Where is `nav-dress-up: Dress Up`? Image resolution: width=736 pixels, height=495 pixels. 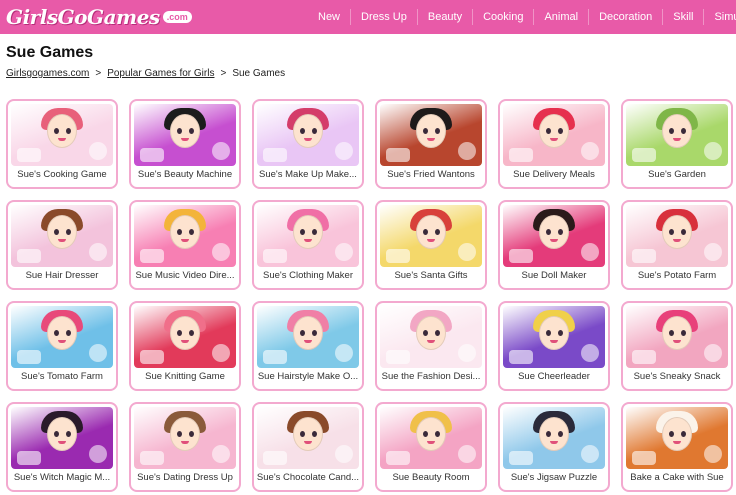
nav-dress-up: Dress Up is located at coordinates (383, 17).